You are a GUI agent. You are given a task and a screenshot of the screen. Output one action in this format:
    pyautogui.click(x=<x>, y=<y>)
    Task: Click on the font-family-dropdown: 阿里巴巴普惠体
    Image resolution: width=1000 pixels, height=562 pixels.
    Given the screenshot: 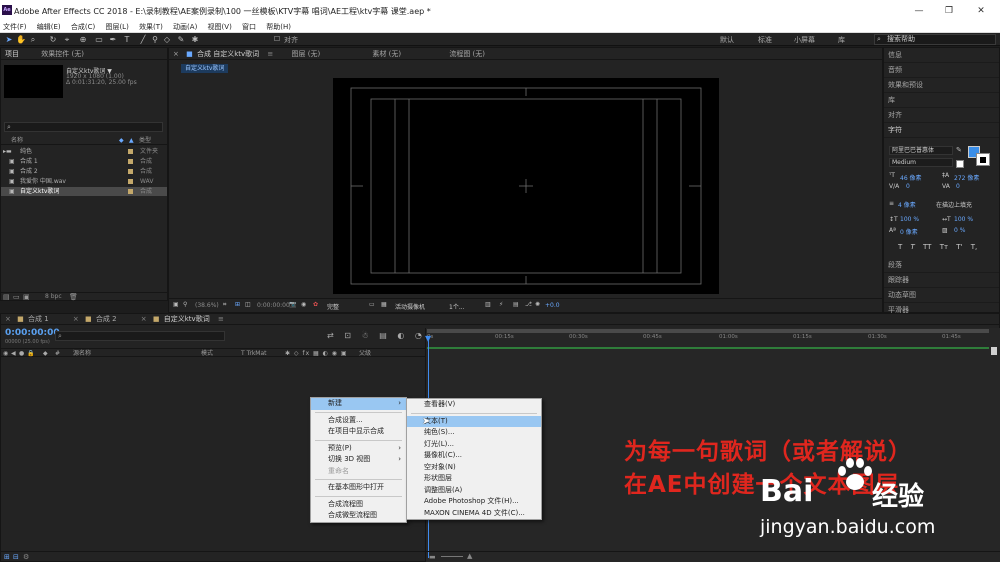 What is the action you would take?
    pyautogui.click(x=921, y=150)
    